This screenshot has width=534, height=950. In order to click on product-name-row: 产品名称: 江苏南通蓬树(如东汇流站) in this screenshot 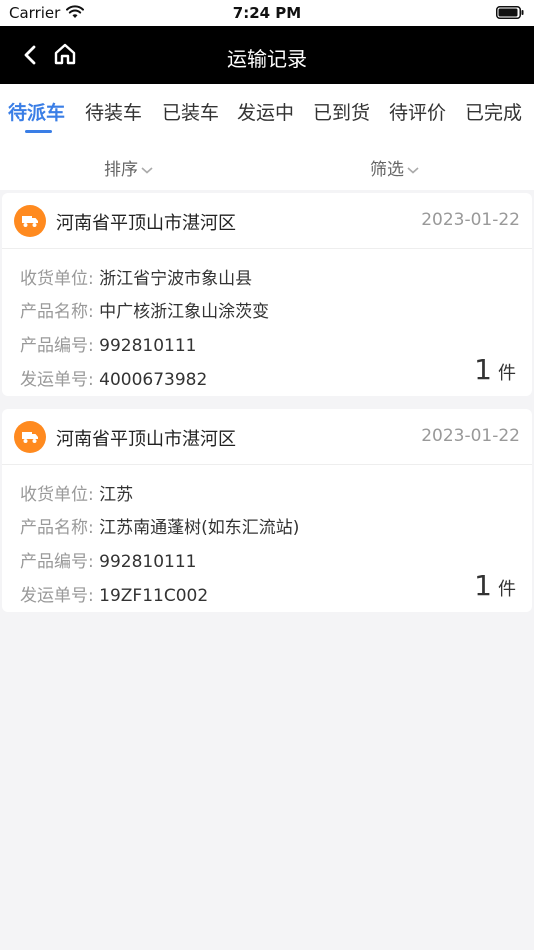, I will do `click(159, 525)`.